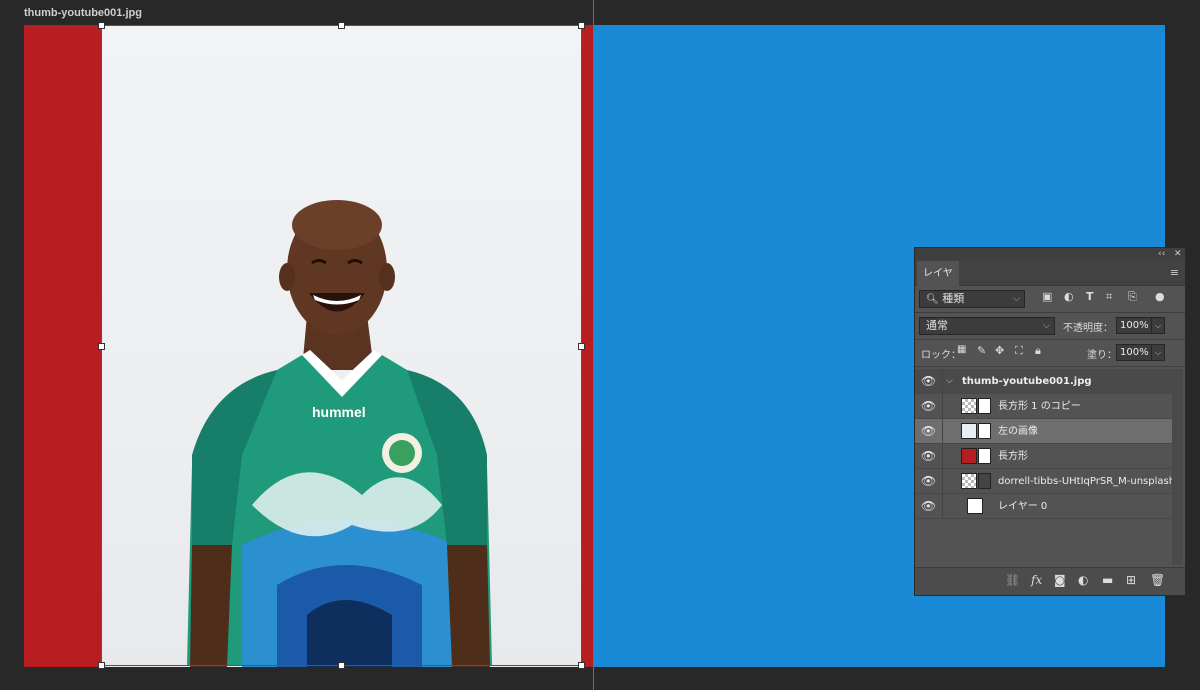  I want to click on panel-title-bar: ‹‹ ✕, so click(1050, 254).